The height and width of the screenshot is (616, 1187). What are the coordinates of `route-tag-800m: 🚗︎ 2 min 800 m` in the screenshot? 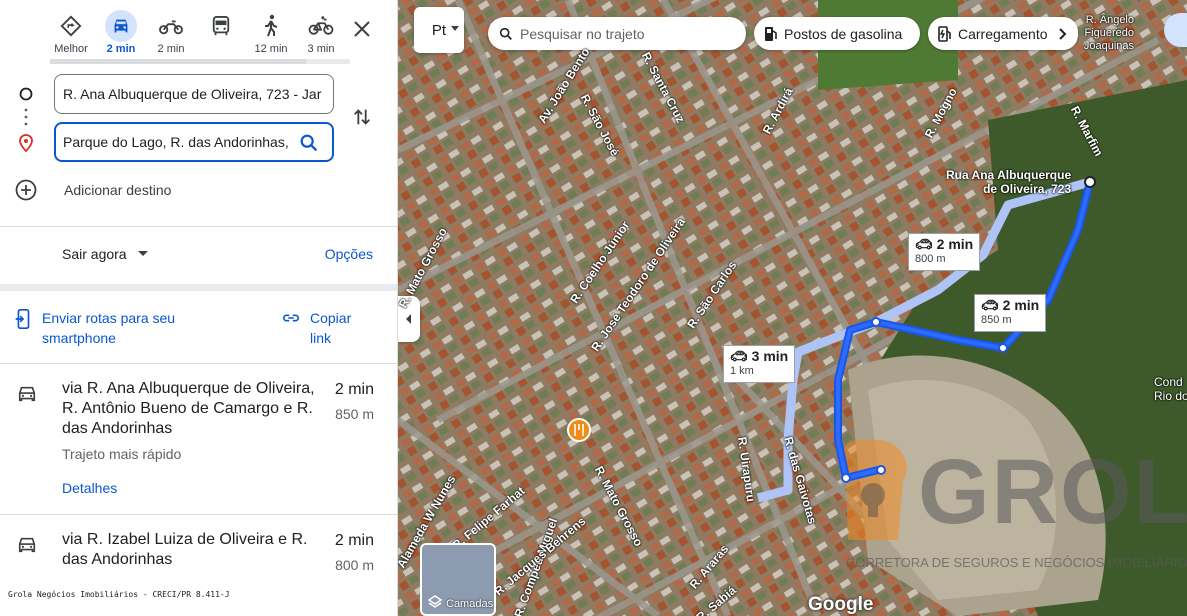 It's located at (944, 252).